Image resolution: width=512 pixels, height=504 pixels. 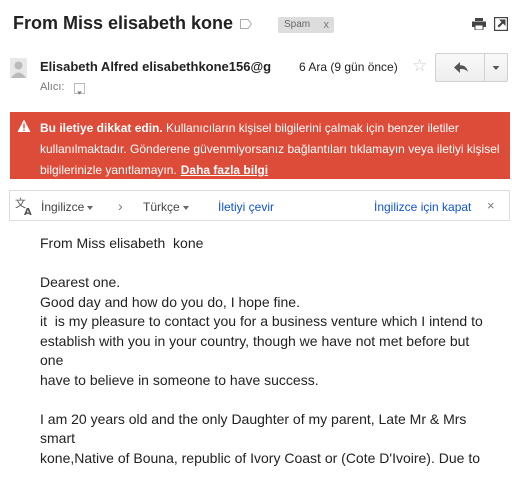 What do you see at coordinates (491, 205) in the screenshot?
I see `close-icon: ×` at bounding box center [491, 205].